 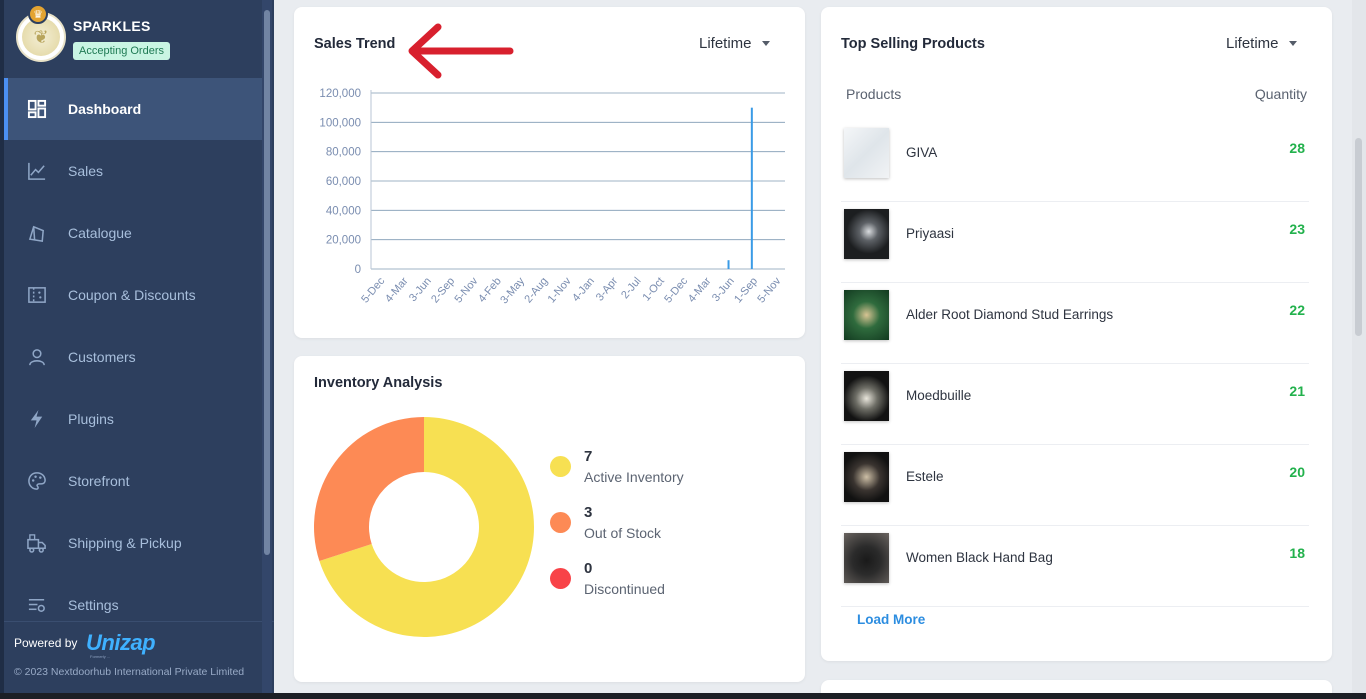 I want to click on product-name: Estele, so click(x=925, y=476).